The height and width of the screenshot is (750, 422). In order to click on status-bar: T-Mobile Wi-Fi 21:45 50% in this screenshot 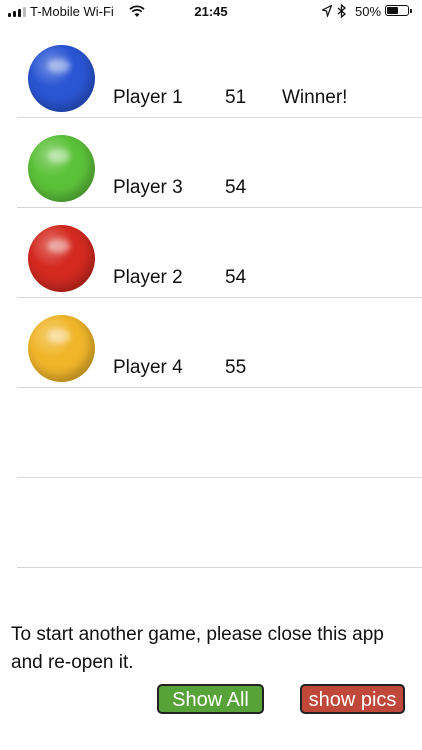, I will do `click(211, 12)`.